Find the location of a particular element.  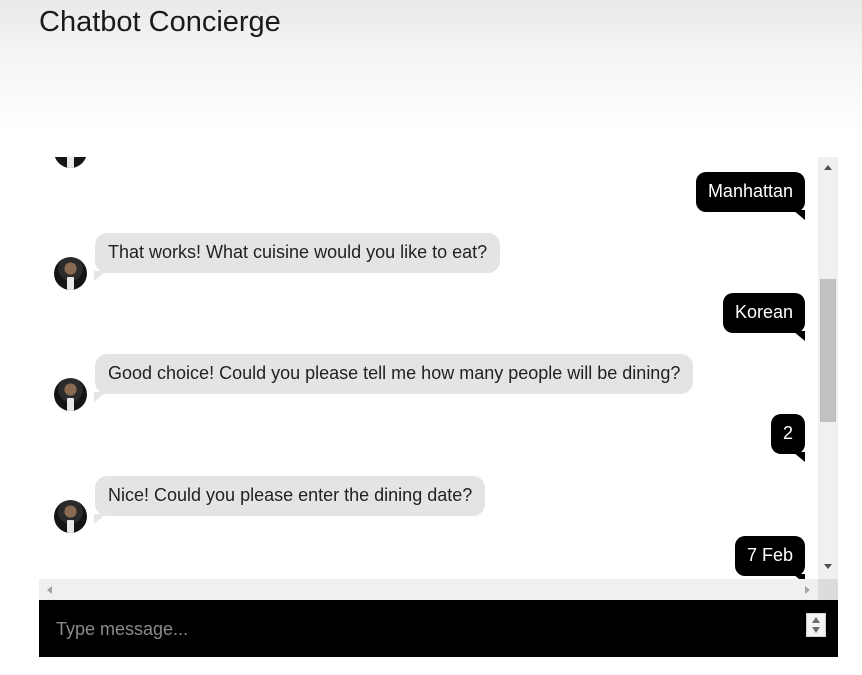

vertical-scroll-thumb is located at coordinates (828, 350).